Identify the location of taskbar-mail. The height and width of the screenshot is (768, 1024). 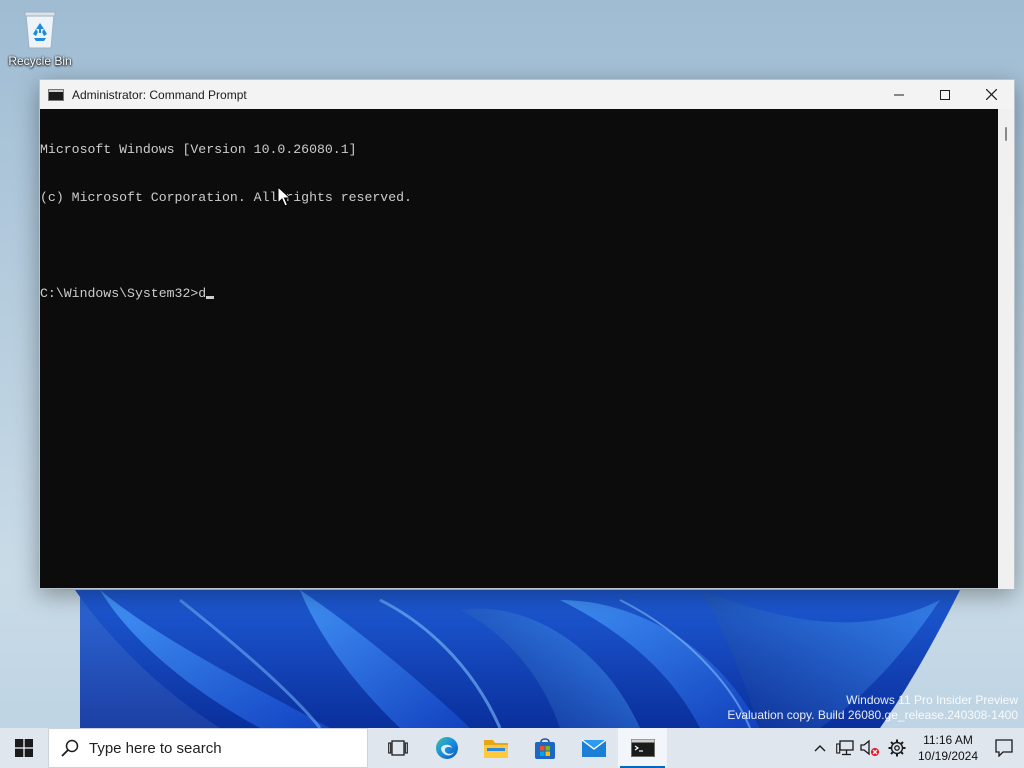
(593, 748).